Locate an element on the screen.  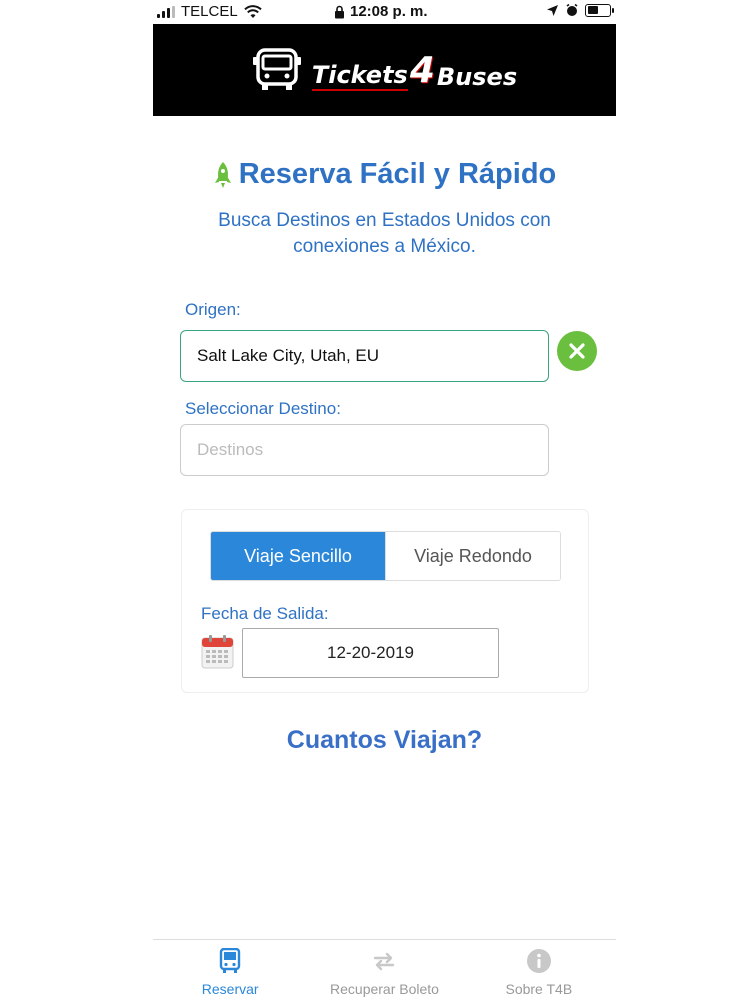
carrier-name: TELCEL is located at coordinates (209, 11).